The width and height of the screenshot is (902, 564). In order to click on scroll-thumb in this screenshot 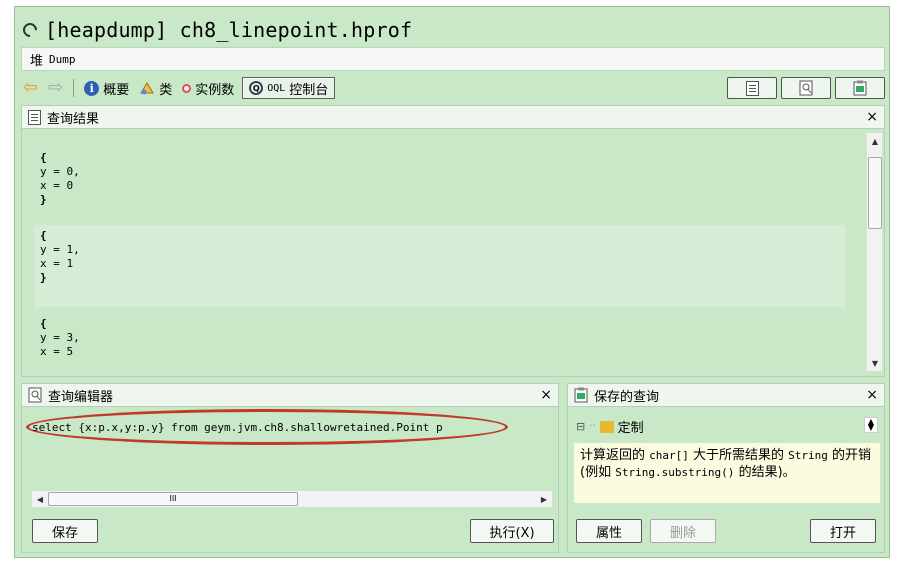, I will do `click(875, 193)`.